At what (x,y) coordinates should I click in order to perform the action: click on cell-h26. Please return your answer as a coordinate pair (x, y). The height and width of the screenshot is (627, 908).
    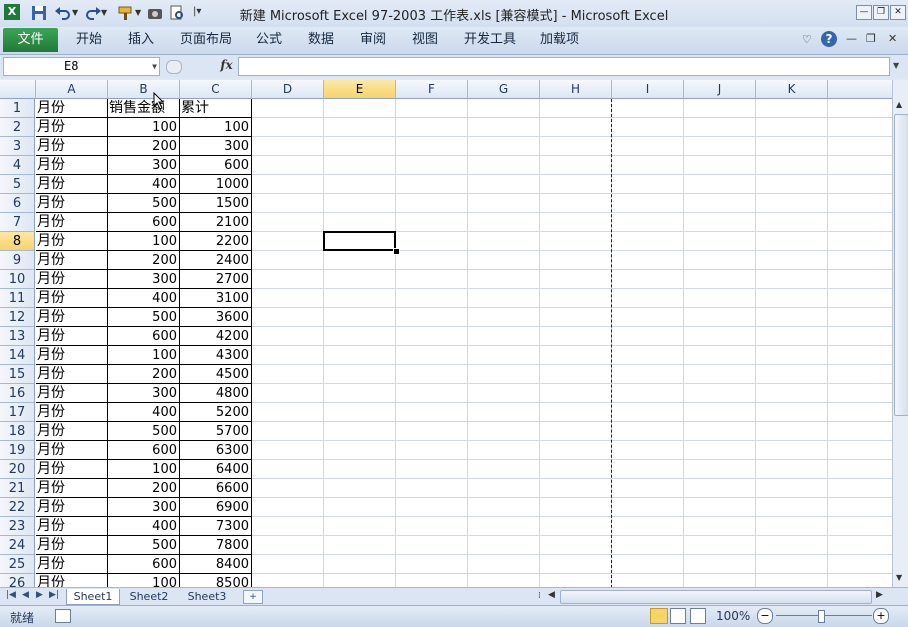
    Looking at the image, I should click on (576, 580).